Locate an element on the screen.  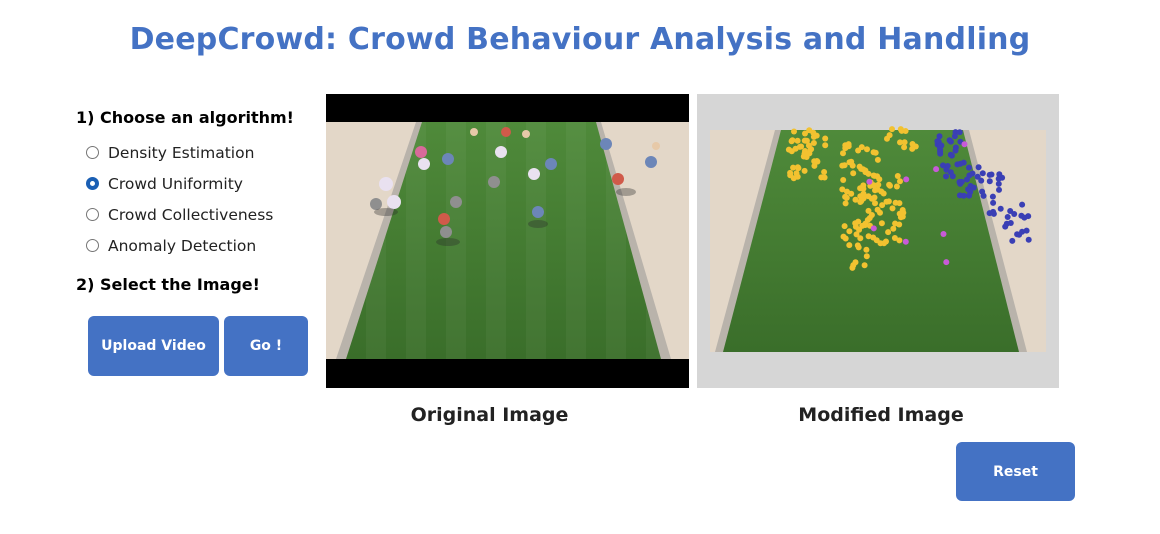
radio-button-selected is located at coordinates (92, 183).